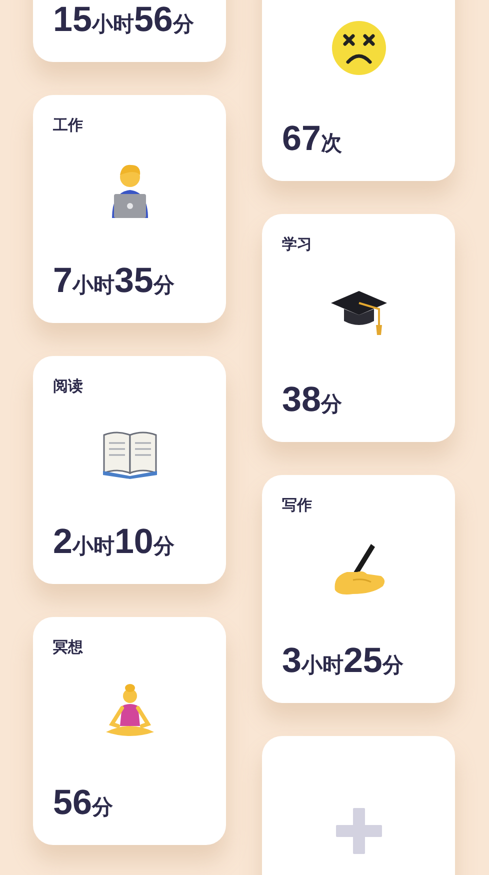 This screenshot has height=875, width=489. What do you see at coordinates (358, 90) in the screenshot?
I see `stat-card: 67次` at bounding box center [358, 90].